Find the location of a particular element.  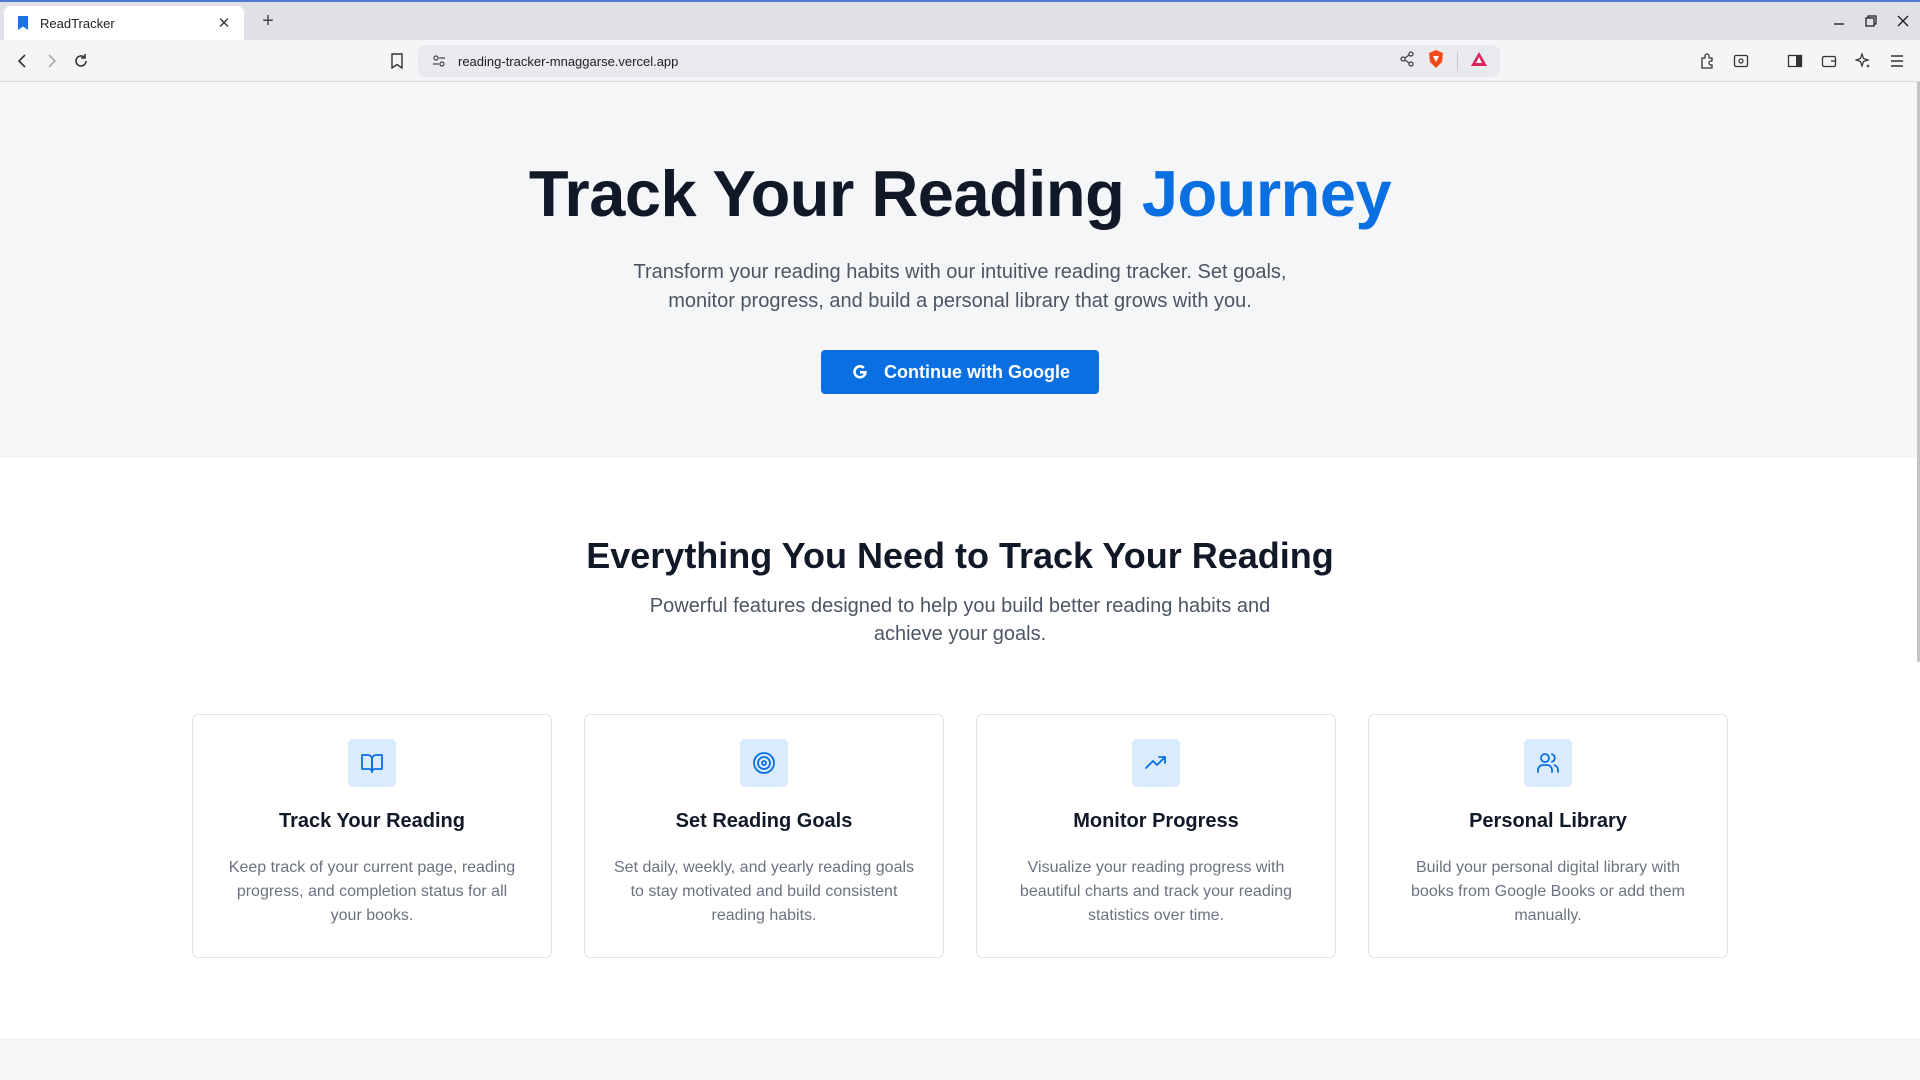

divider is located at coordinates (1457, 61).